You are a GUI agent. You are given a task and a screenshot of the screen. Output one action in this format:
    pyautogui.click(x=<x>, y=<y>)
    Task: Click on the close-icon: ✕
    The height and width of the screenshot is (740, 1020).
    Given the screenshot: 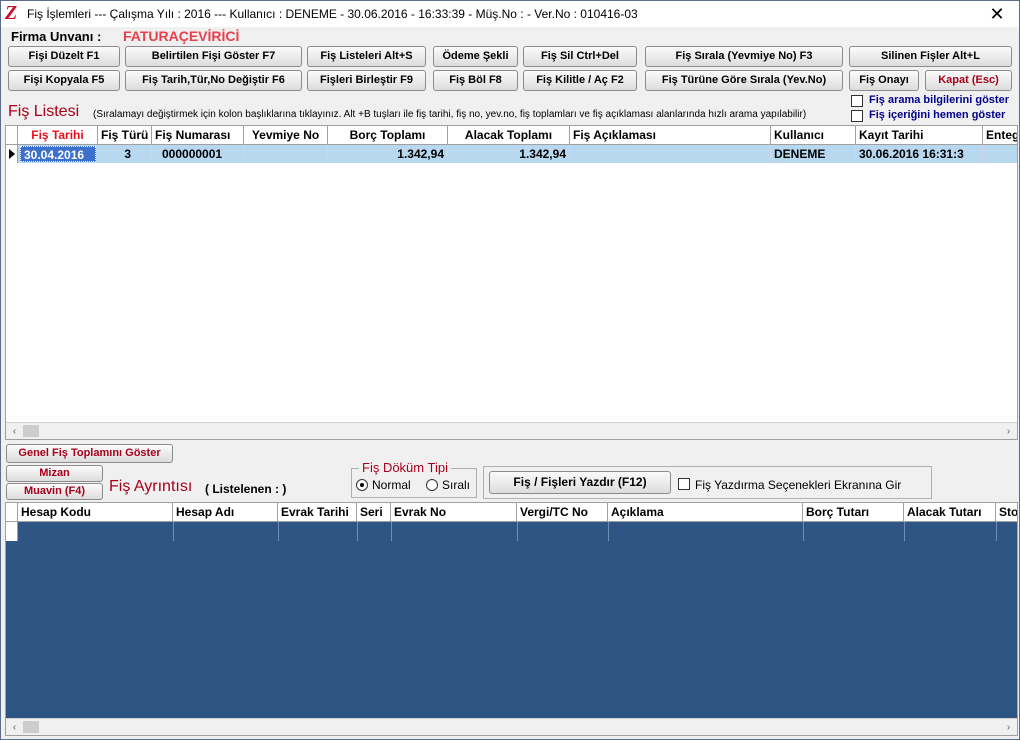 What is the action you would take?
    pyautogui.click(x=997, y=14)
    